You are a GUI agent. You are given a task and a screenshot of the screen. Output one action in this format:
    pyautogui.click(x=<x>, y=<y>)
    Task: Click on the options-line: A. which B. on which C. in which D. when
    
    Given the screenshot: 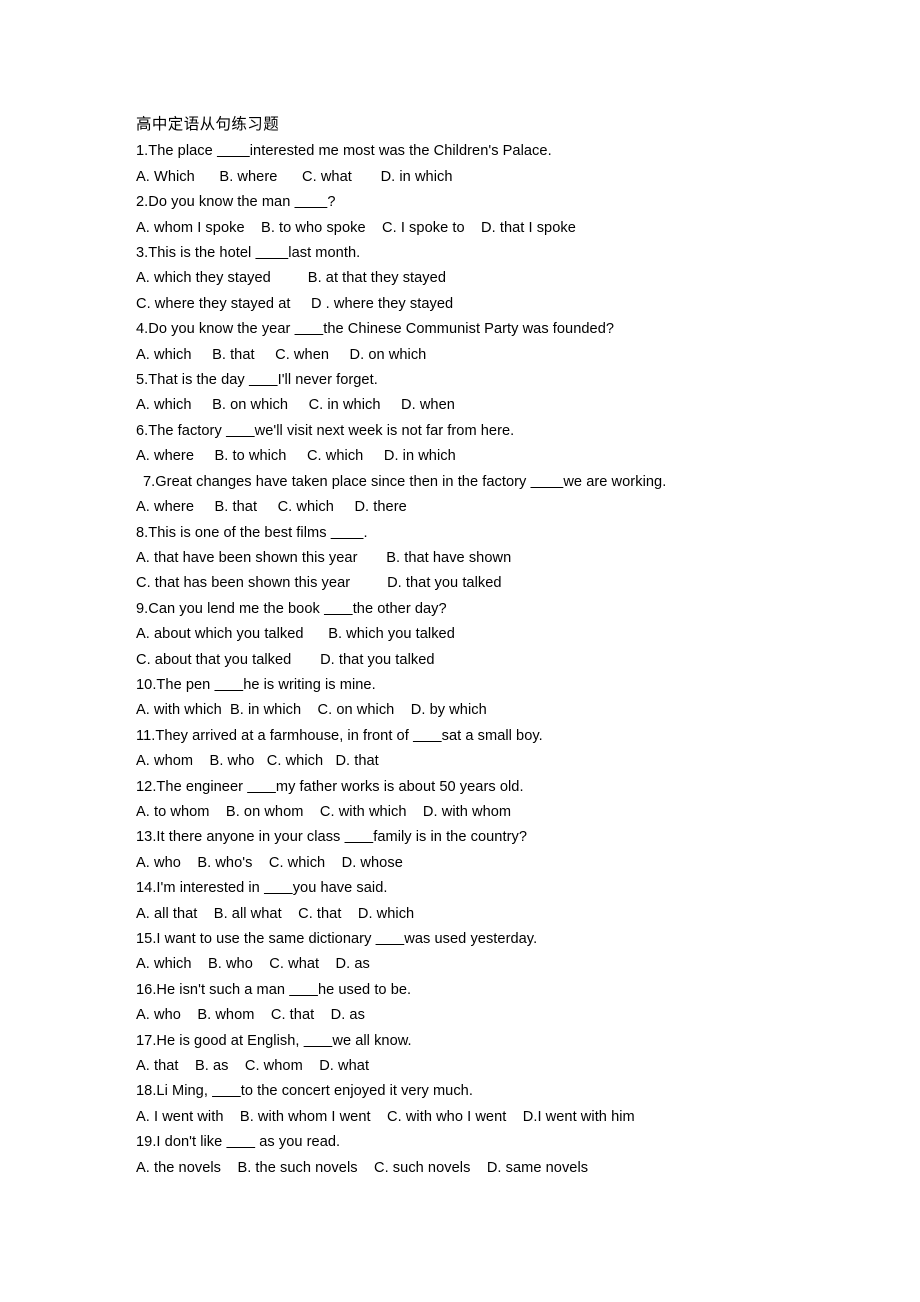 What is the action you would take?
    pyautogui.click(x=295, y=405)
    